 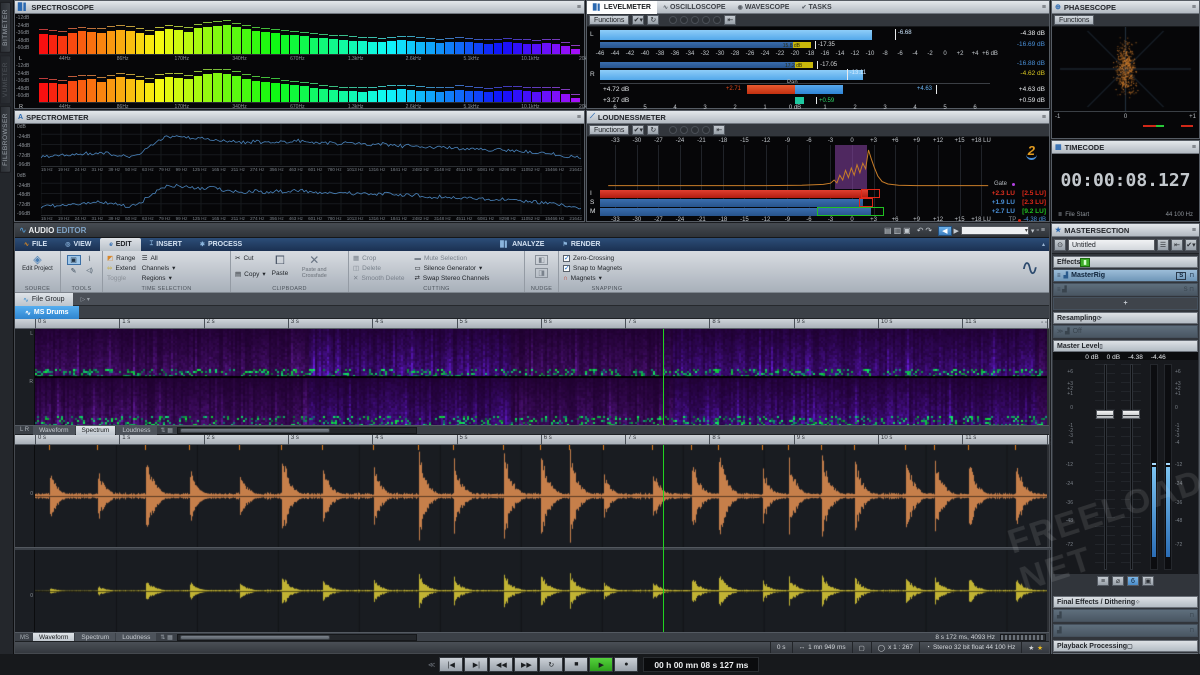 What do you see at coordinates (121, 278) in the screenshot?
I see `toggle-button: Toggle` at bounding box center [121, 278].